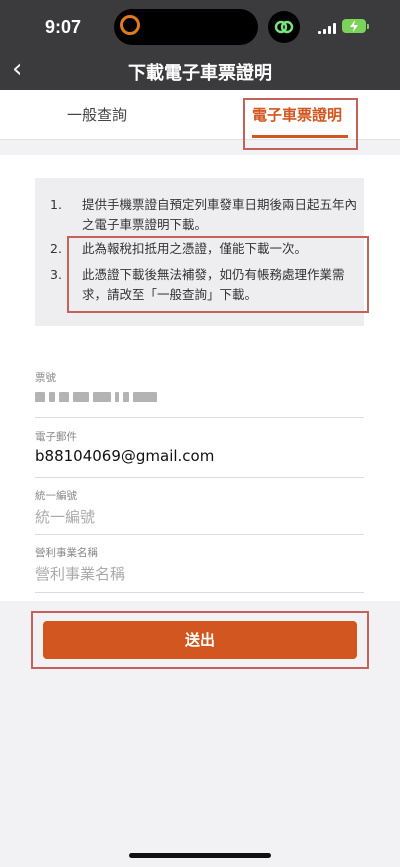 This screenshot has height=867, width=400. What do you see at coordinates (56, 248) in the screenshot?
I see `notice-number: 2.` at bounding box center [56, 248].